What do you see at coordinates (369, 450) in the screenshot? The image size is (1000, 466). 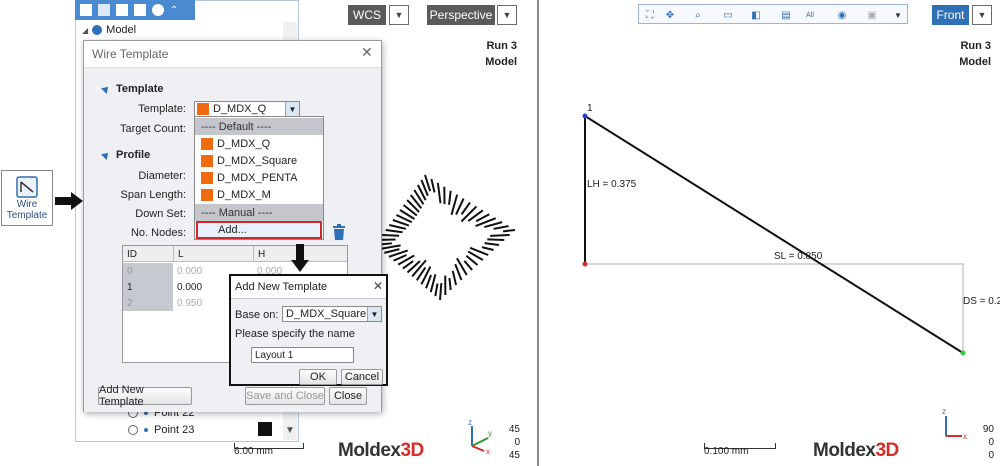 I see `logo-text-a: Moldex` at bounding box center [369, 450].